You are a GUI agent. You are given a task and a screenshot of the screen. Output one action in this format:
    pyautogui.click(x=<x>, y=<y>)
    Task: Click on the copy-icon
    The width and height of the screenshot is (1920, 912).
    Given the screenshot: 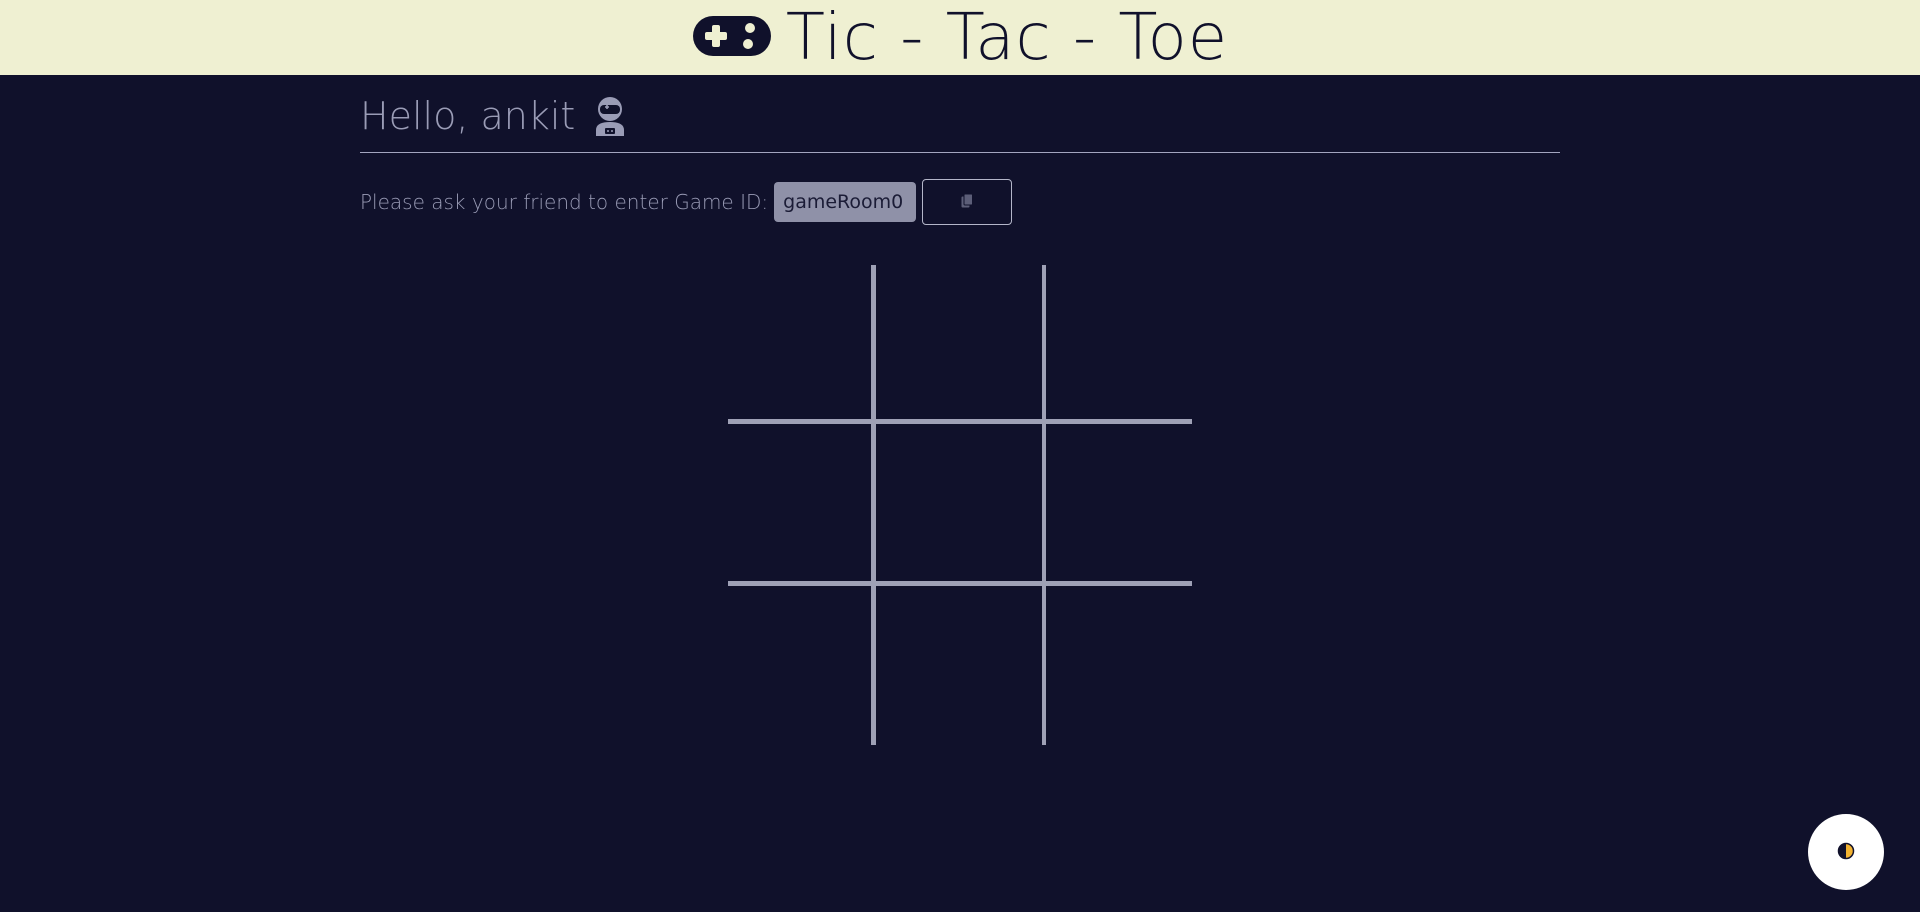 What is the action you would take?
    pyautogui.click(x=967, y=202)
    